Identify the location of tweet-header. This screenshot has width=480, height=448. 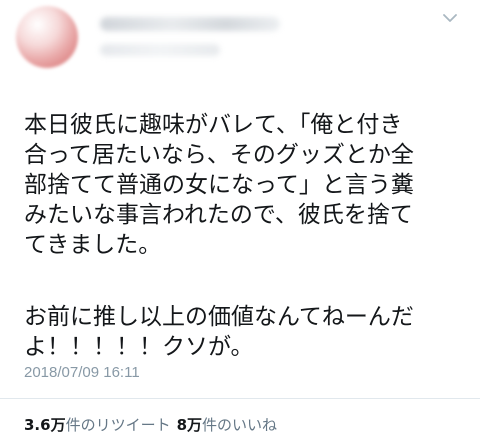
(240, 38).